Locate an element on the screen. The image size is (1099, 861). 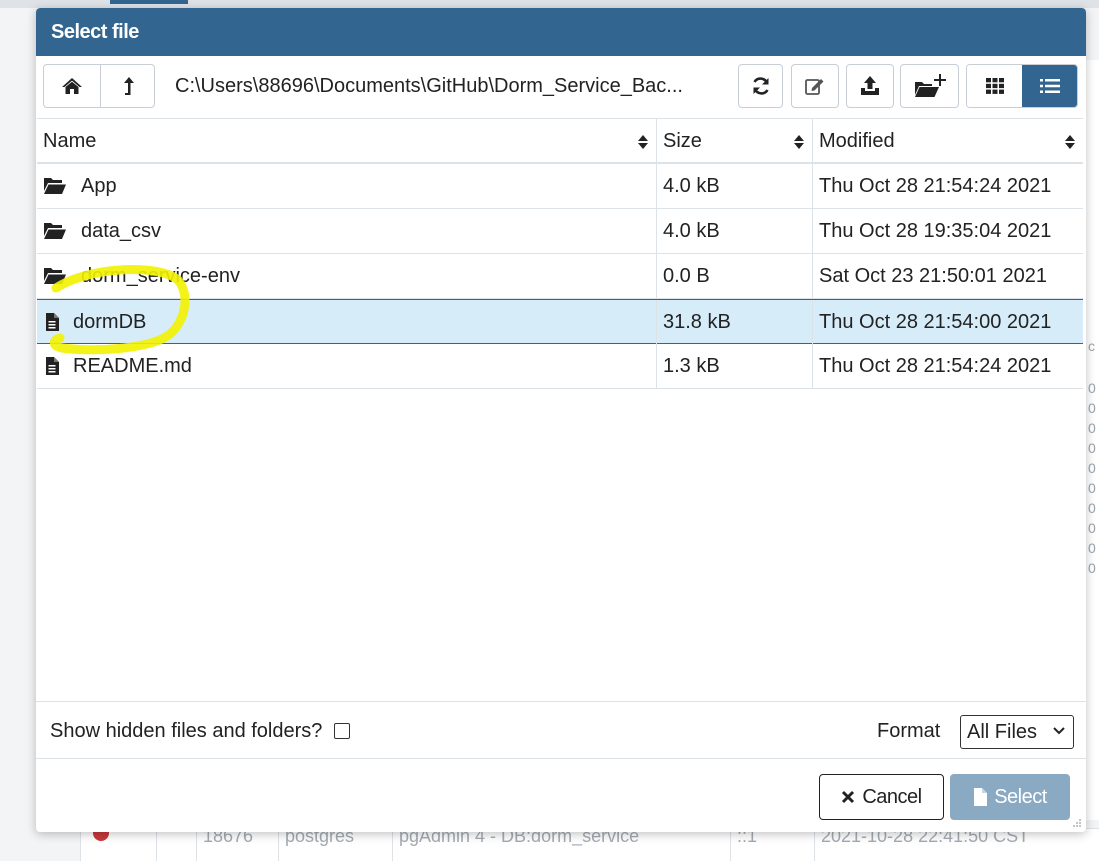
column-header-name: Name is located at coordinates (347, 141).